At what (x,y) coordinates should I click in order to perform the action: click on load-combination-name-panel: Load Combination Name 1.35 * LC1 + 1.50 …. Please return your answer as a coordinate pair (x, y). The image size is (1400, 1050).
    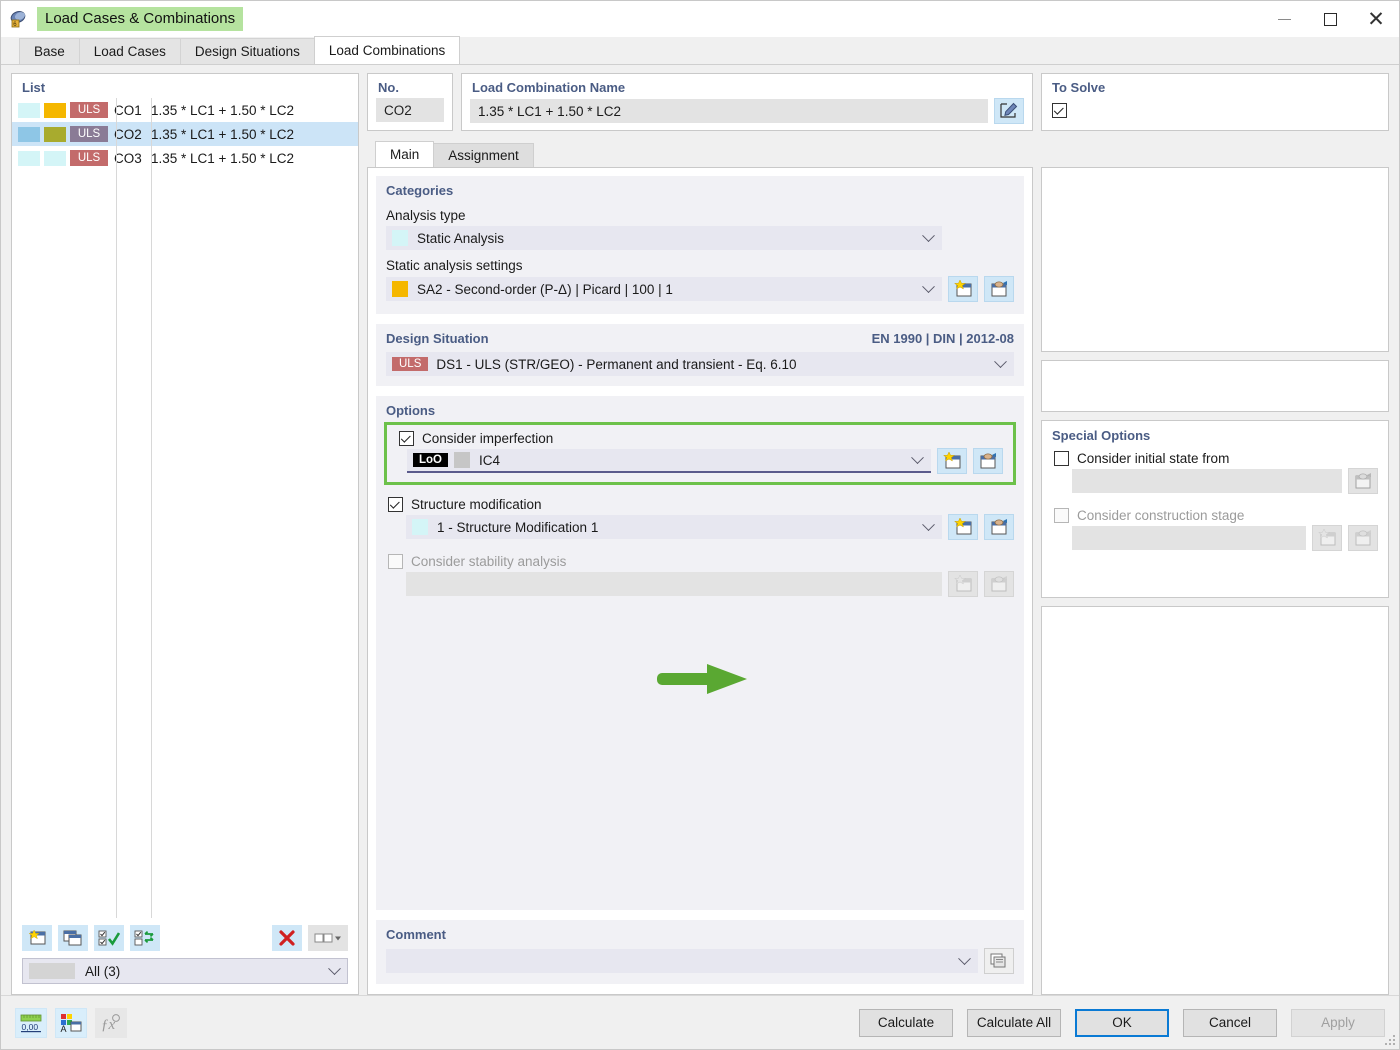
    Looking at the image, I should click on (747, 102).